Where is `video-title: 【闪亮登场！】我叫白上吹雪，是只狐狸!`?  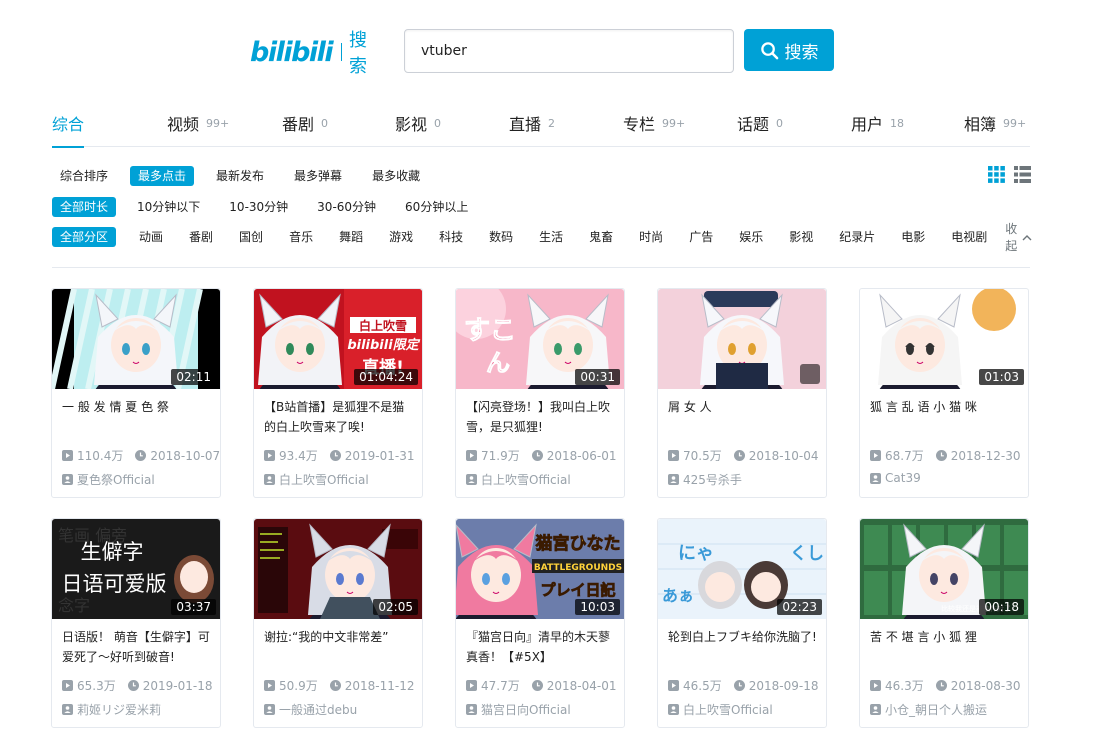
video-title: 【闪亮登场！】我叫白上吹雪，是只狐狸! is located at coordinates (542, 418).